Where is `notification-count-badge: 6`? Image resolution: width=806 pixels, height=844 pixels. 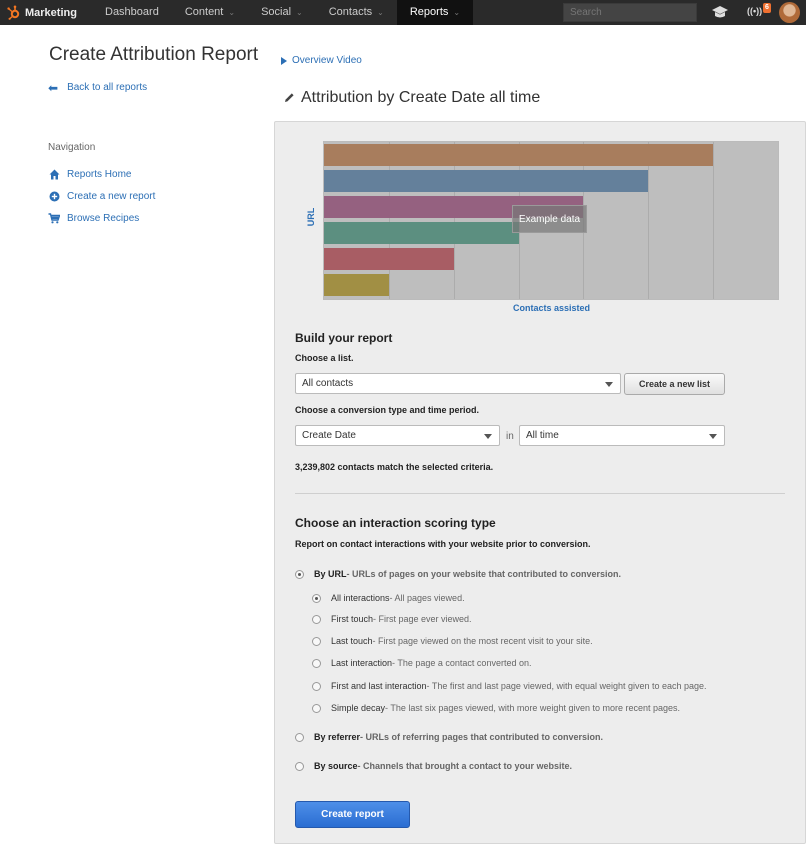 notification-count-badge: 6 is located at coordinates (767, 8).